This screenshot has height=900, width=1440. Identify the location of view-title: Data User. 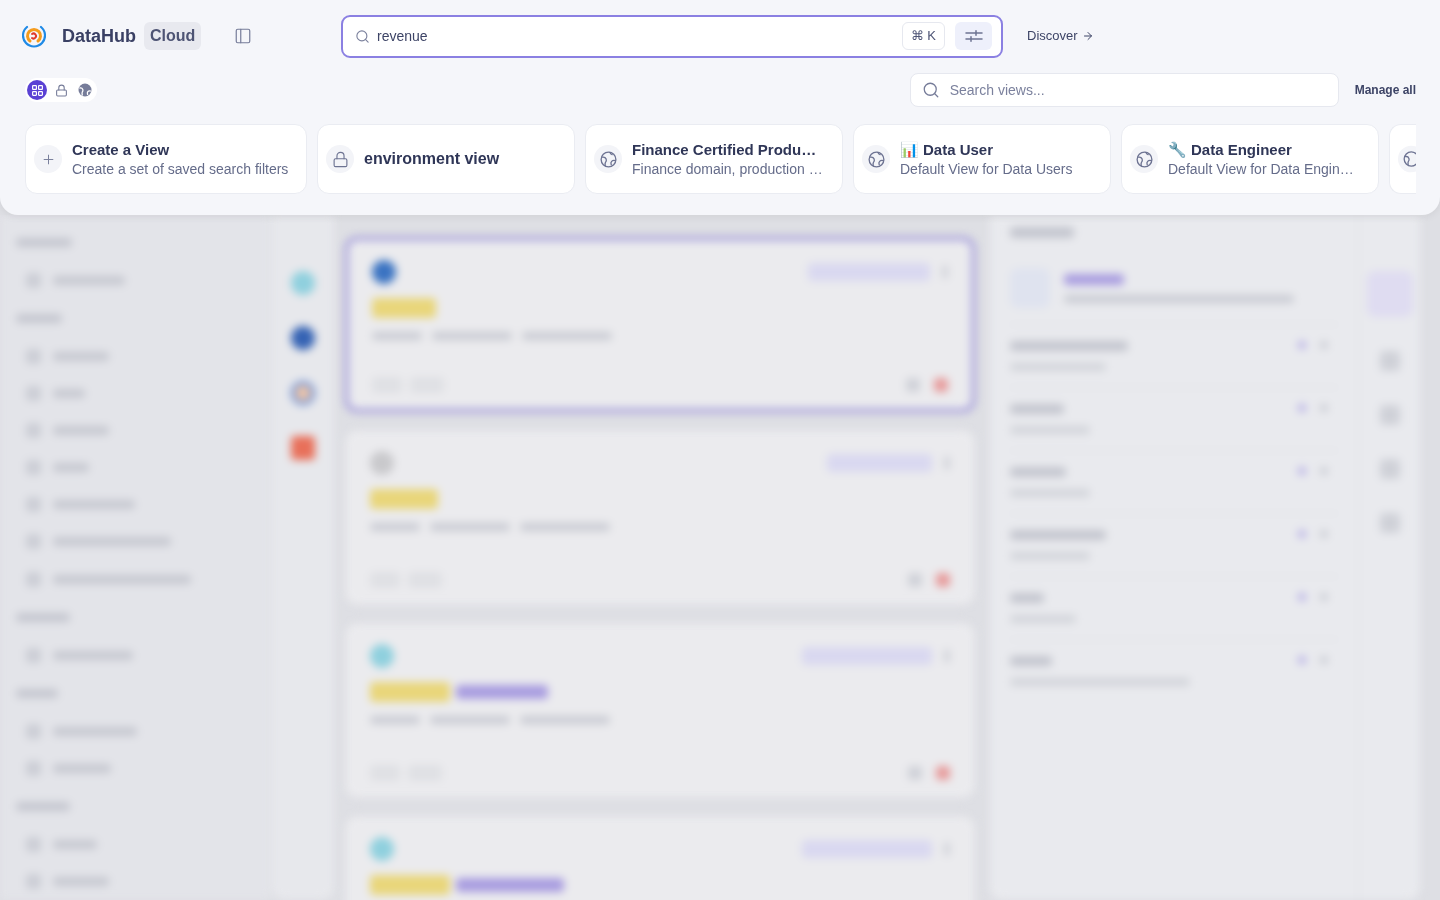
(958, 149).